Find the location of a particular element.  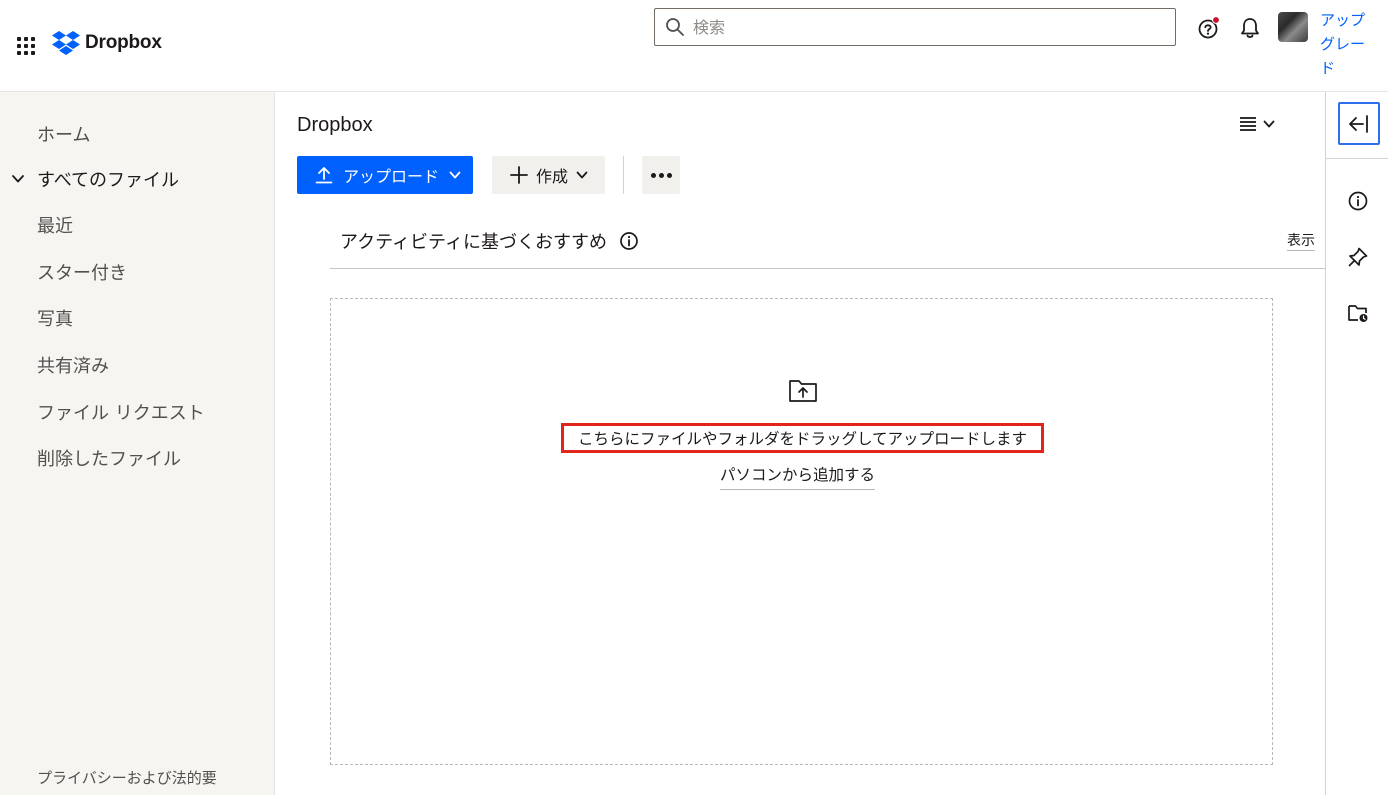

sidebar-item-label: スター付き is located at coordinates (82, 273).